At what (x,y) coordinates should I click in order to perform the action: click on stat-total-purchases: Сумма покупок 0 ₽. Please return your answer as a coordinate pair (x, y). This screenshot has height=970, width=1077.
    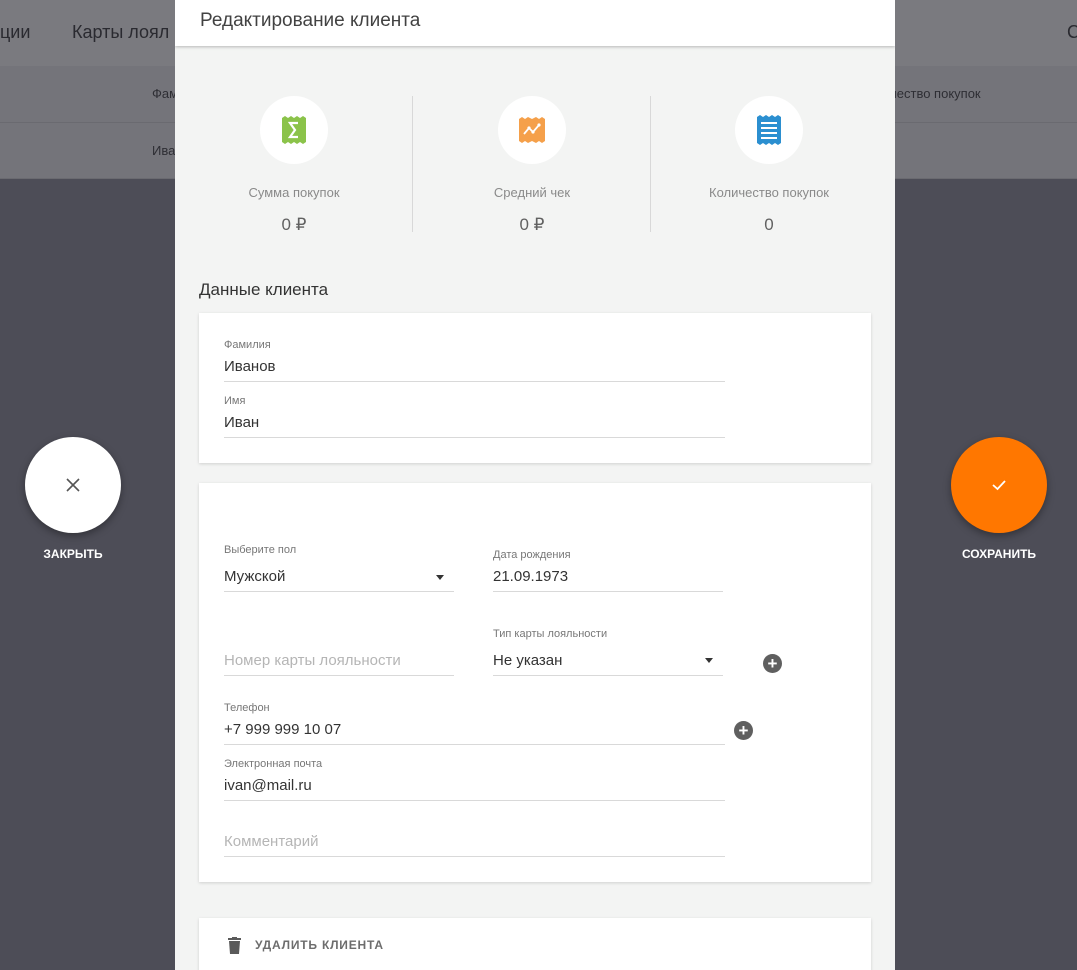
    Looking at the image, I should click on (294, 165).